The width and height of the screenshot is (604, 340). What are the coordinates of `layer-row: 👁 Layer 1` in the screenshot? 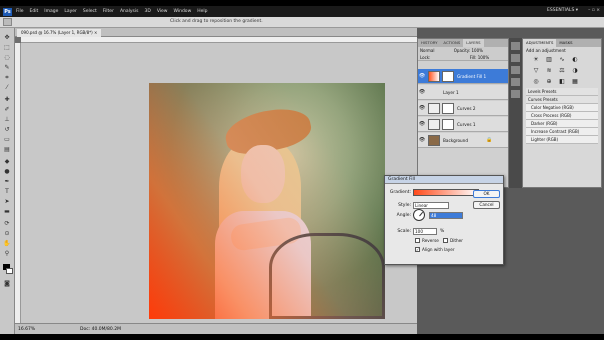 It's located at (463, 92).